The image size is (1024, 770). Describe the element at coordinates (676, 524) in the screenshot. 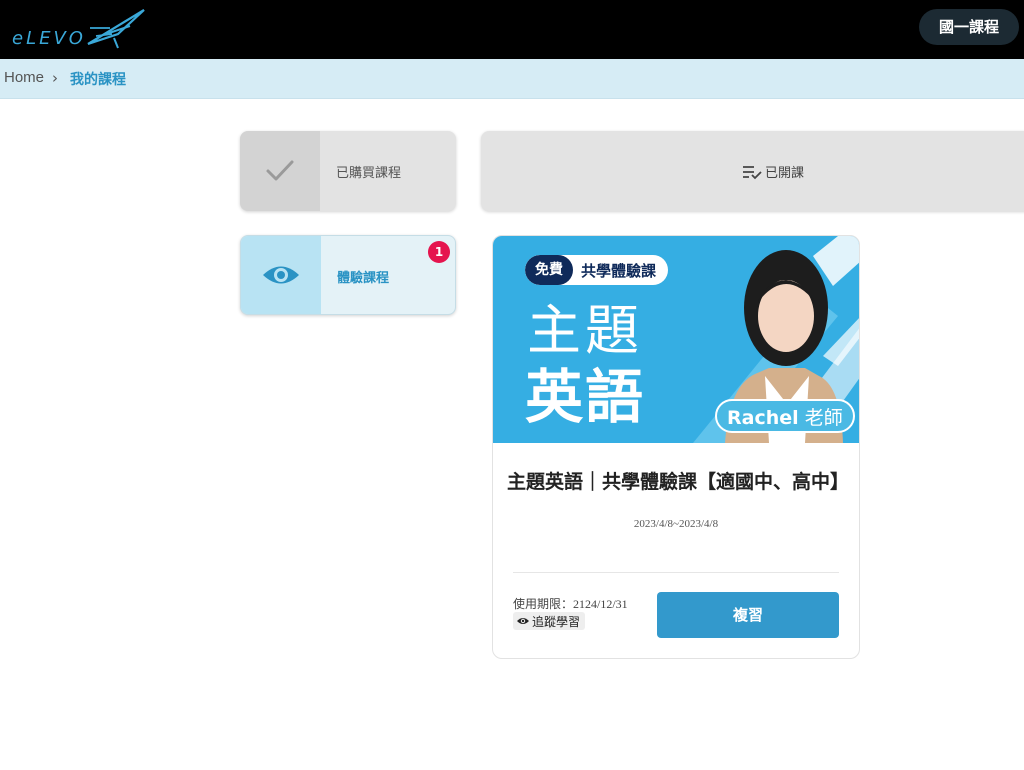

I see `course-dates: 2023/4/8~2023/4/8` at that location.